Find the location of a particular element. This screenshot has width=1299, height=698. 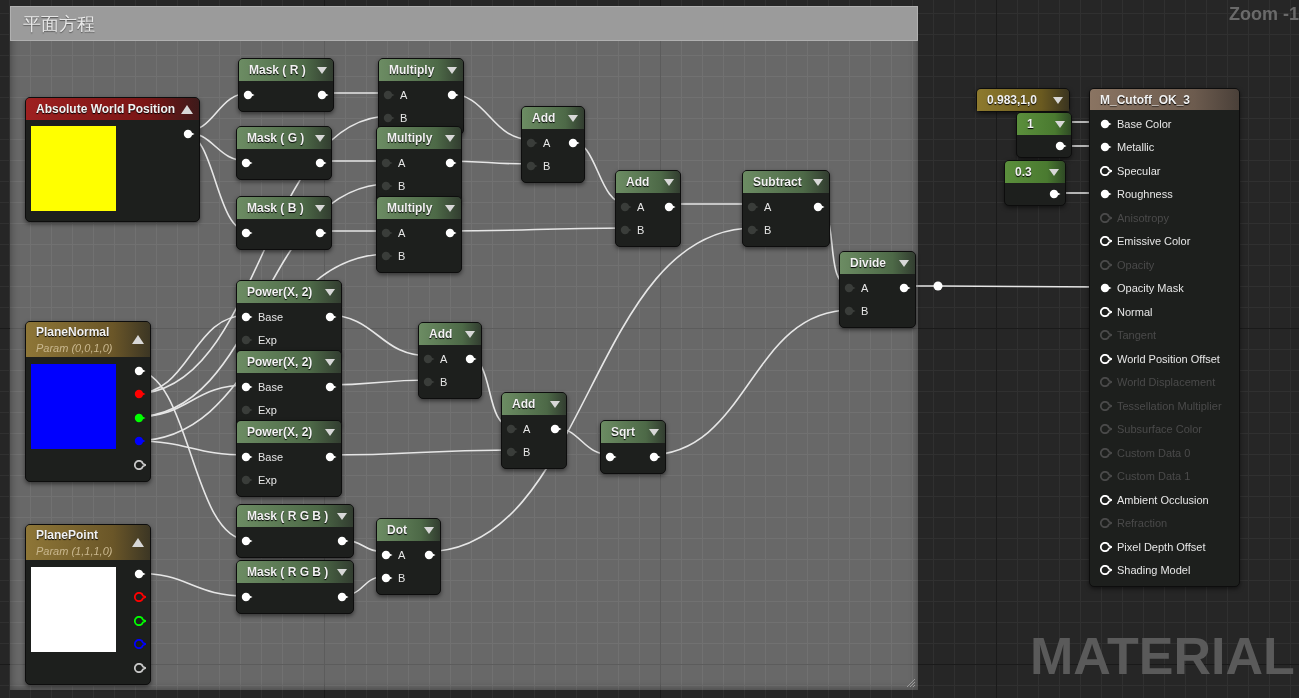

graph-node: PlaneNormal Param (0,0,1,0) is located at coordinates (88, 401).